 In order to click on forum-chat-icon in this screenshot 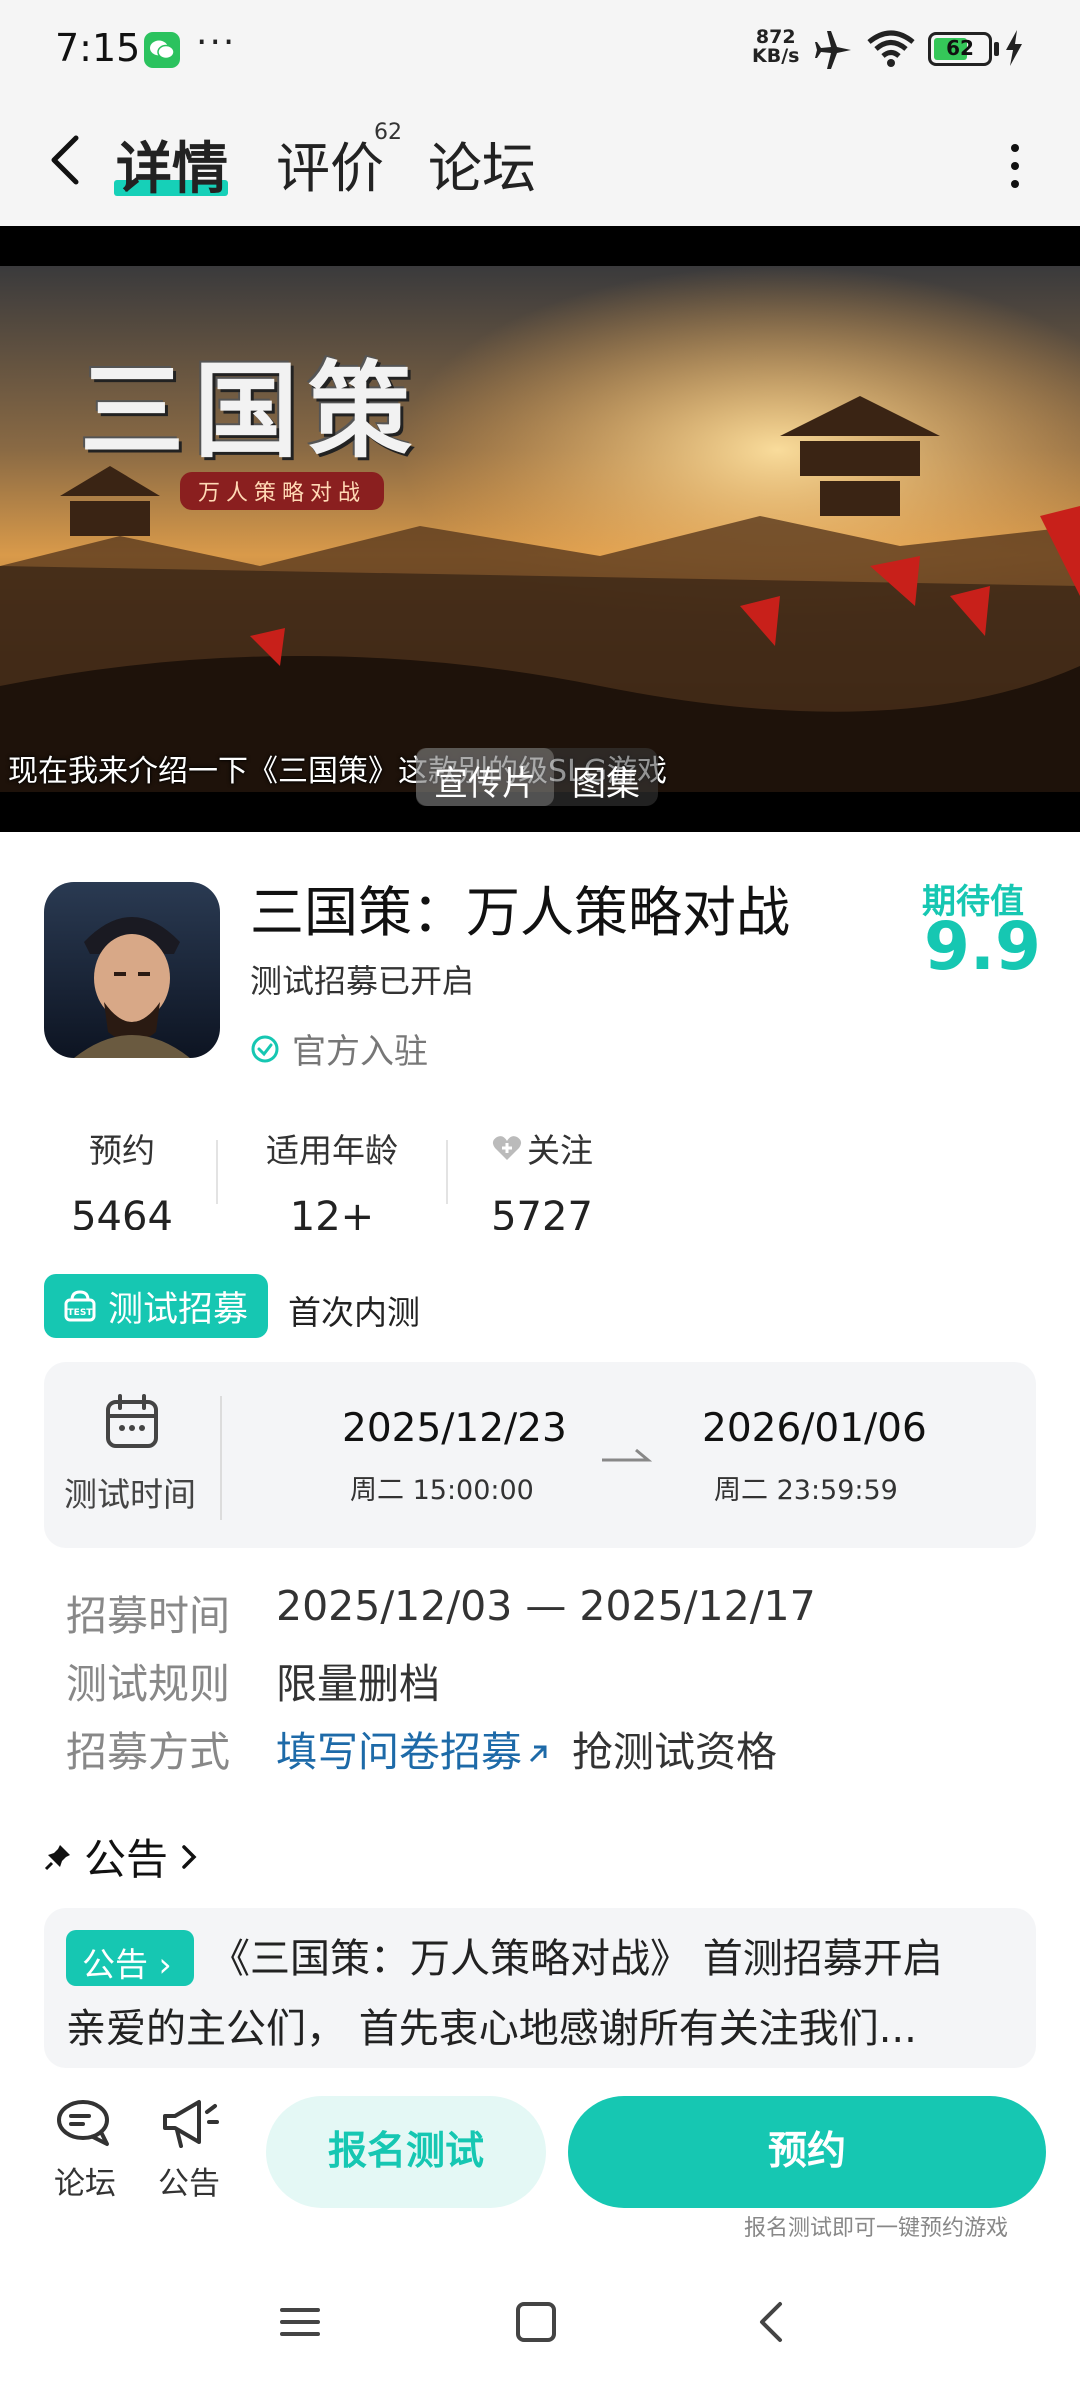, I will do `click(83, 2123)`.